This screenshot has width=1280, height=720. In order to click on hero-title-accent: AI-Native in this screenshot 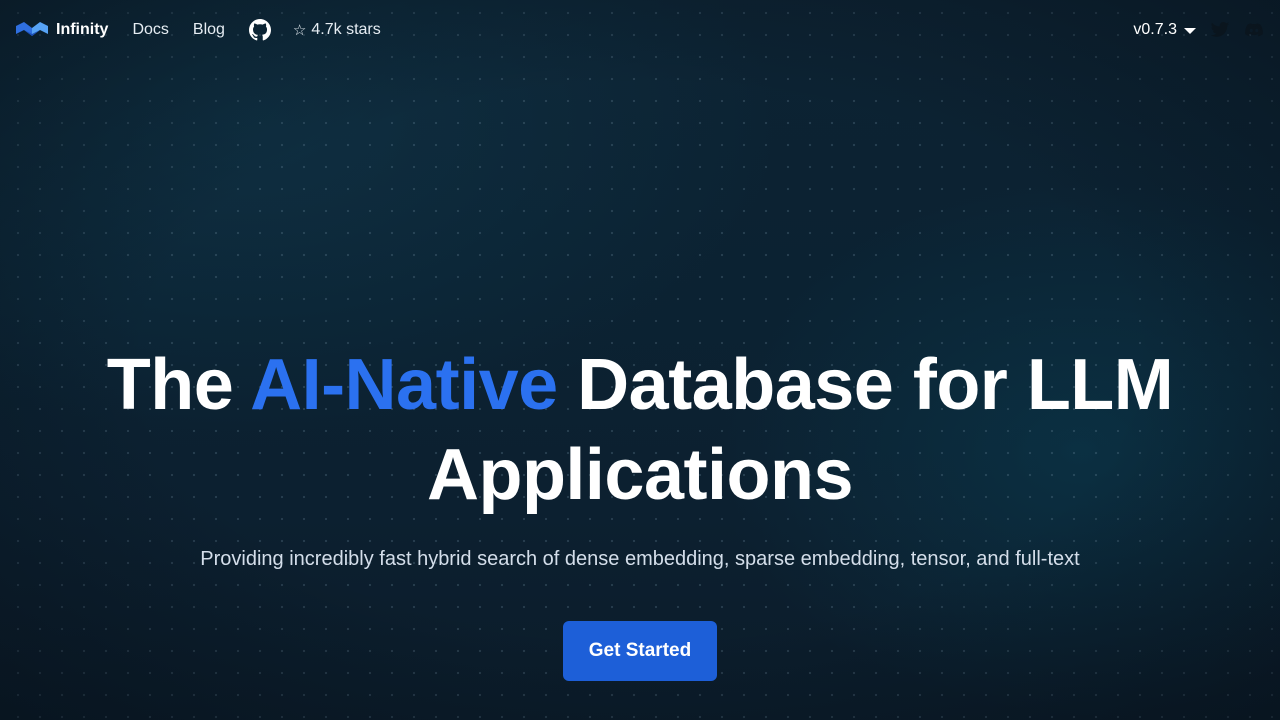, I will do `click(404, 385)`.